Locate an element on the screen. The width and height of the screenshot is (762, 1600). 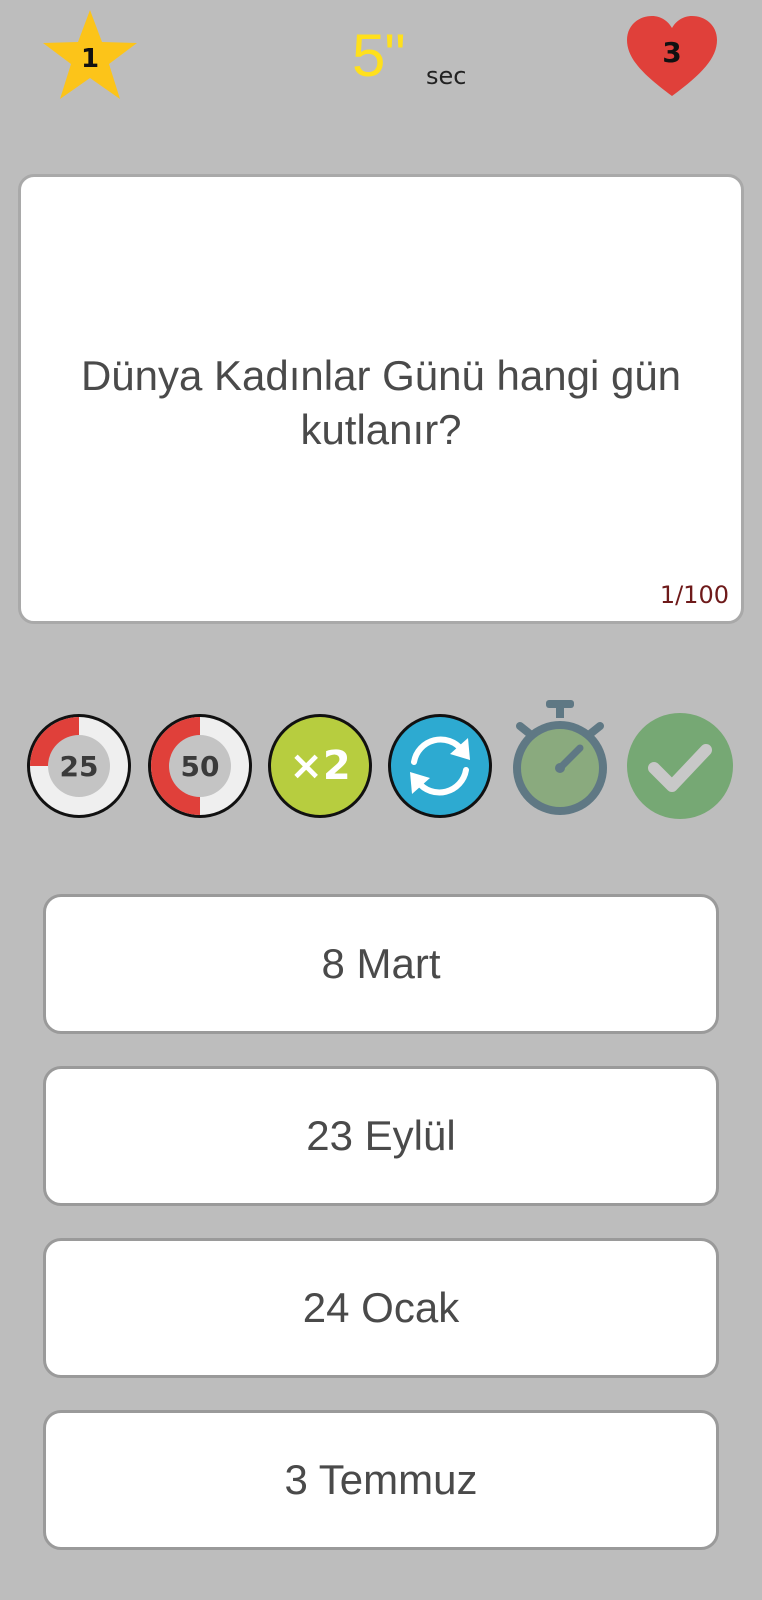
score-badge: 1 is located at coordinates (90, 56).